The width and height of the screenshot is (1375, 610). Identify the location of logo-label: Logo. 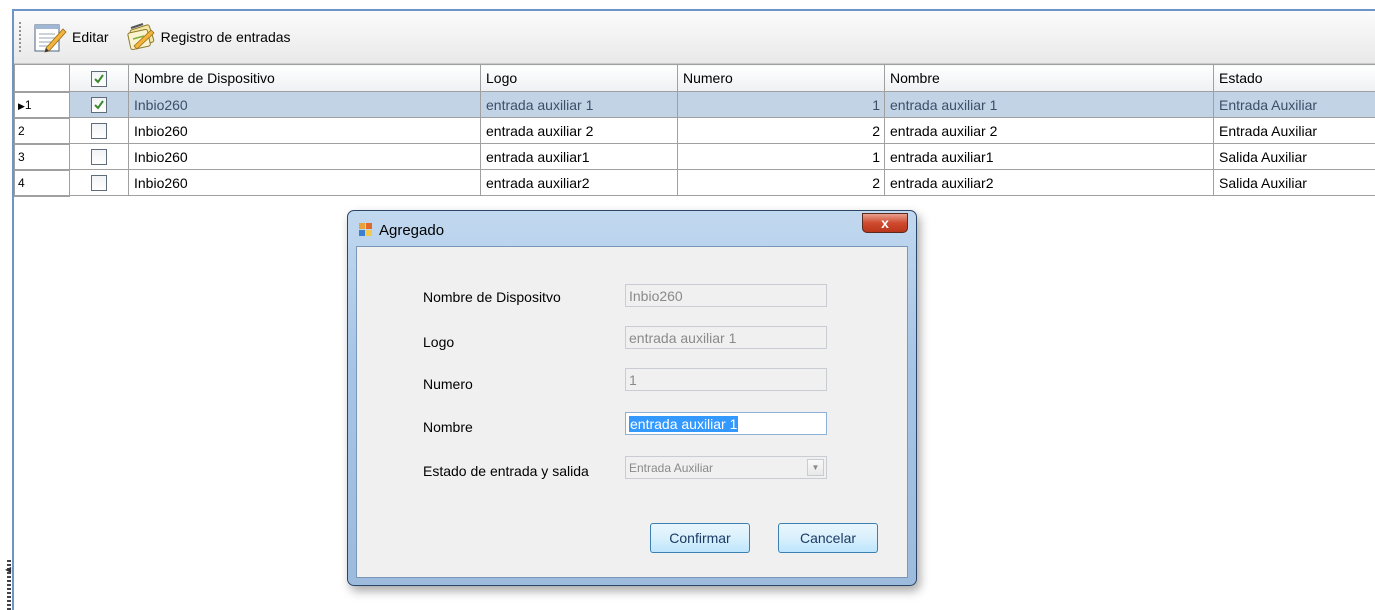
(439, 342).